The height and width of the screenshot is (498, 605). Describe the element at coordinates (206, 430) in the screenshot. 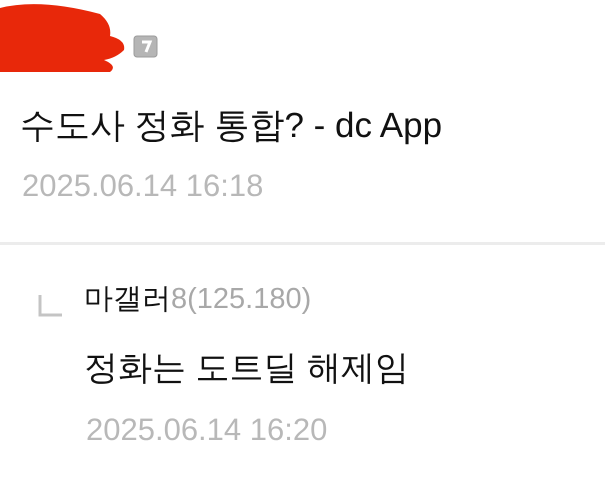

I see `reply-date: 2025.06.14 16:20` at that location.